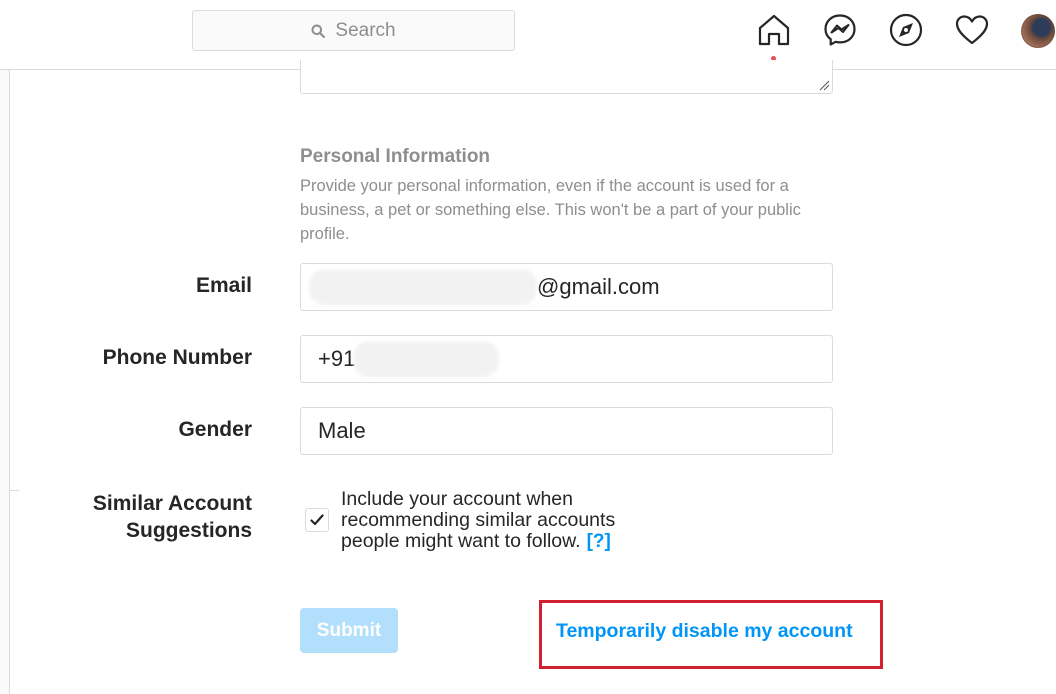 The height and width of the screenshot is (694, 1056). I want to click on gender-label: Gender, so click(215, 429).